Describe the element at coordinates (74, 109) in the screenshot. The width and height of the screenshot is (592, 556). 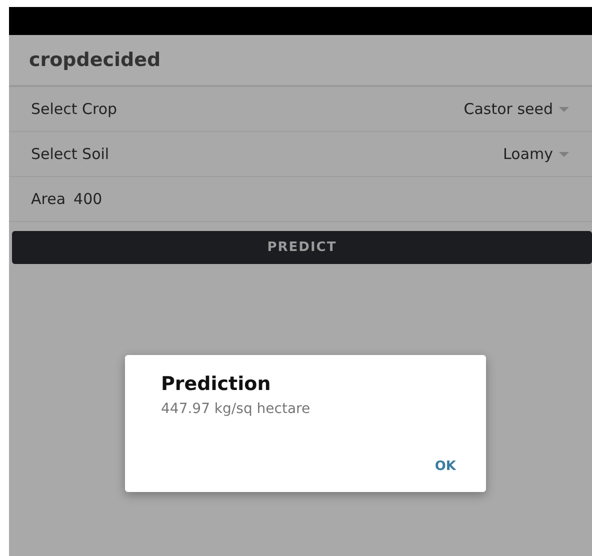
I see `field-label: Select Crop` at that location.